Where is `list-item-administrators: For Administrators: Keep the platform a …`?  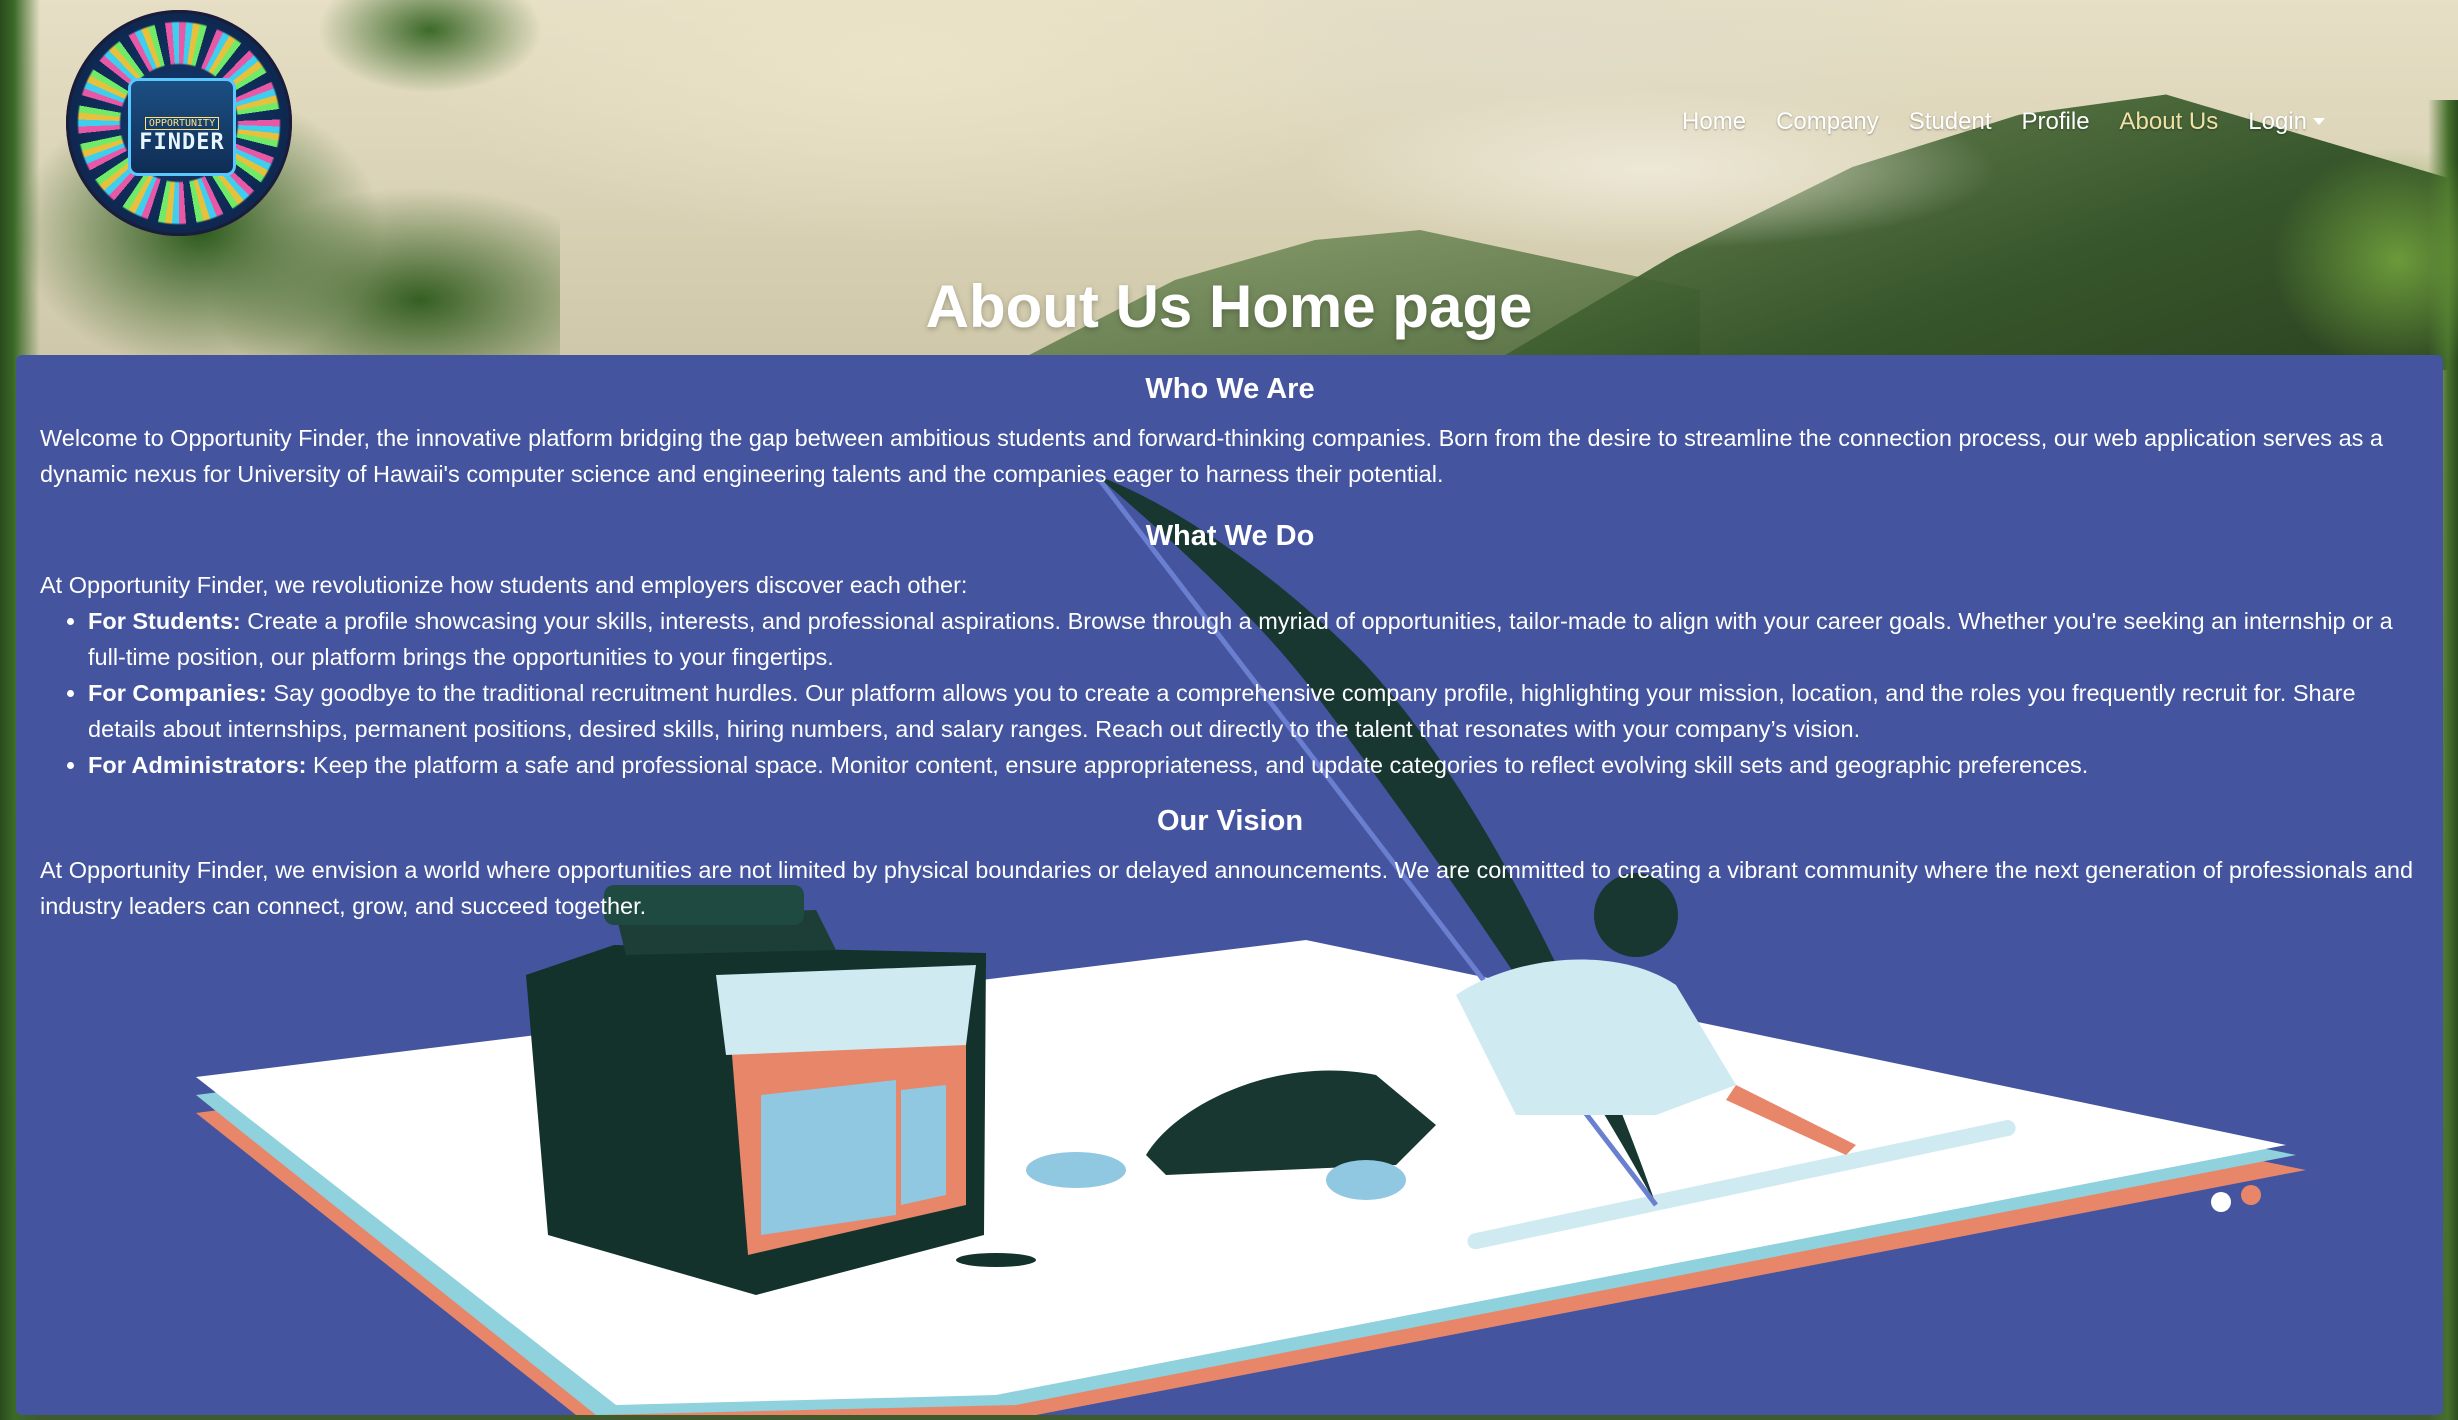
list-item-administrators: For Administrators: Keep the platform a … is located at coordinates (1254, 765).